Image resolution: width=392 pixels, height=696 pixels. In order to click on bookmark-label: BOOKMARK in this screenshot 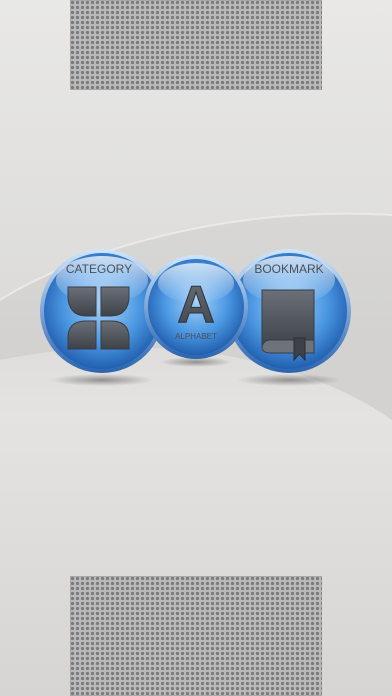, I will do `click(288, 269)`.